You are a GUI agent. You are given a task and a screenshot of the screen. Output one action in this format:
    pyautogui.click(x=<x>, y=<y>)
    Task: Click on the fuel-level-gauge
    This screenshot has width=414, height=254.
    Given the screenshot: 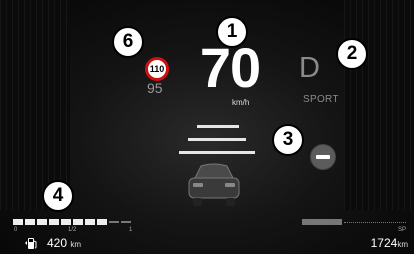 What is the action you would take?
    pyautogui.click(x=72, y=222)
    